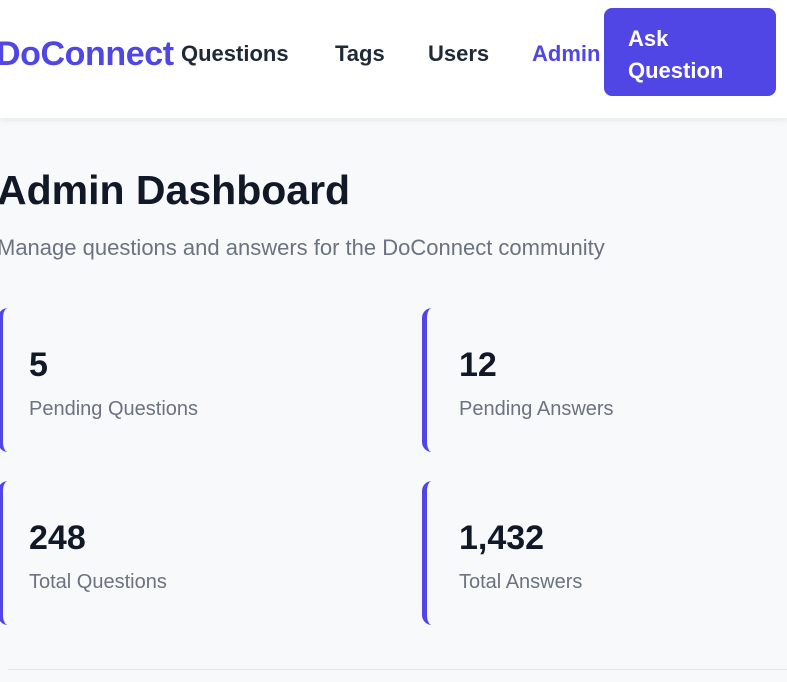 This screenshot has height=682, width=787. Describe the element at coordinates (360, 54) in the screenshot. I see `nav-link-tags: Tags` at that location.